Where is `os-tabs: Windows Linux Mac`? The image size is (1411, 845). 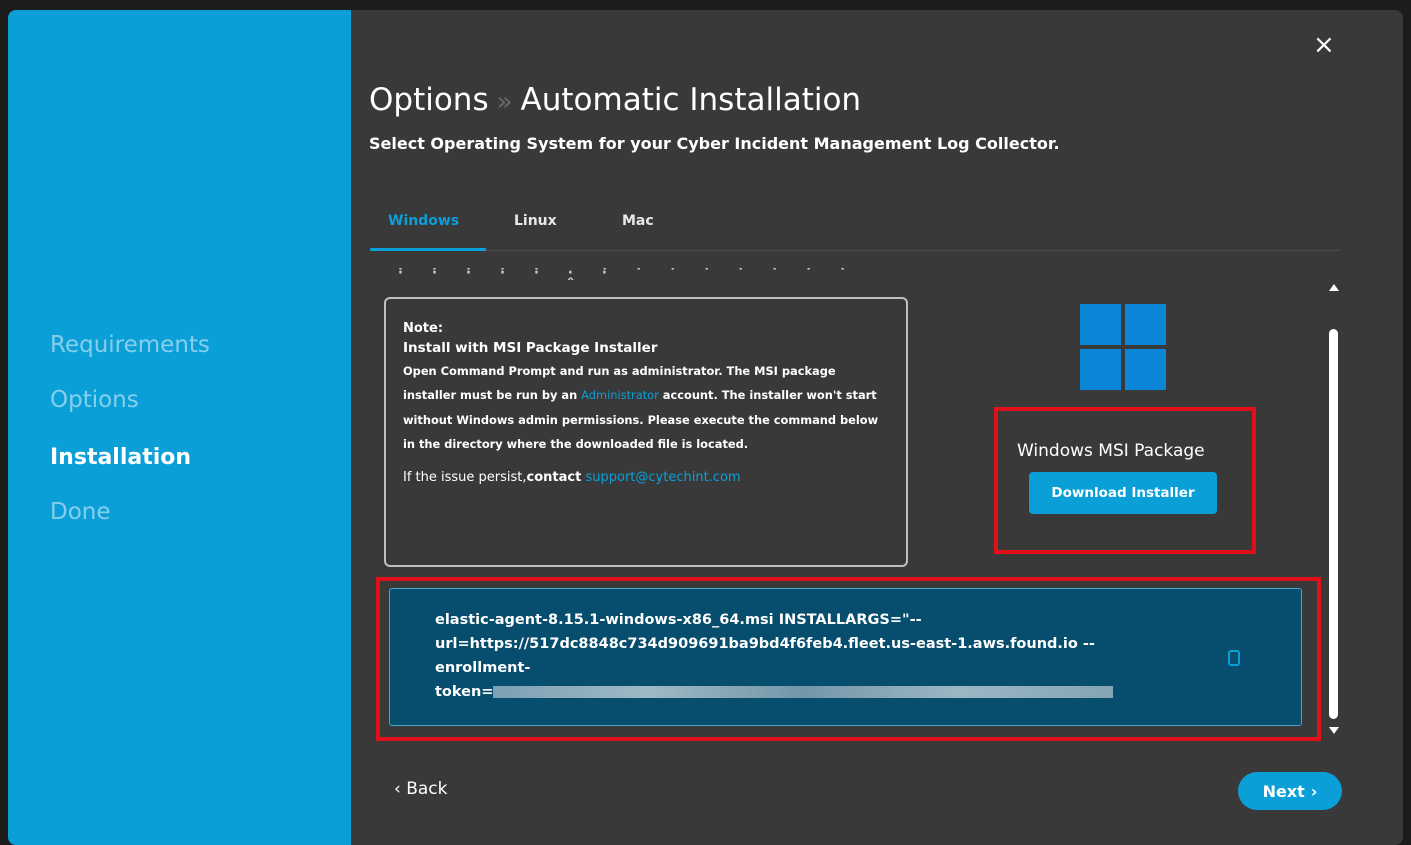 os-tabs: Windows Linux Mac is located at coordinates (855, 228).